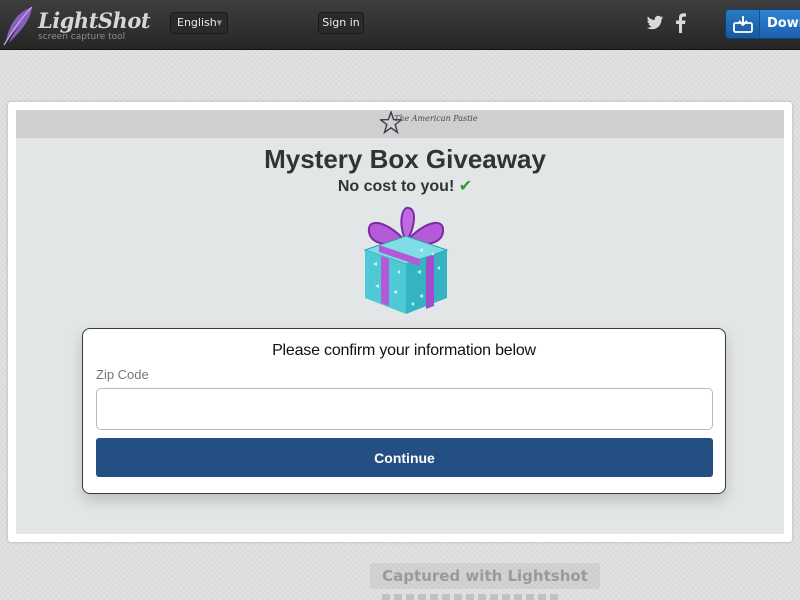  What do you see at coordinates (94, 20) in the screenshot?
I see `app-title: LightShot` at bounding box center [94, 20].